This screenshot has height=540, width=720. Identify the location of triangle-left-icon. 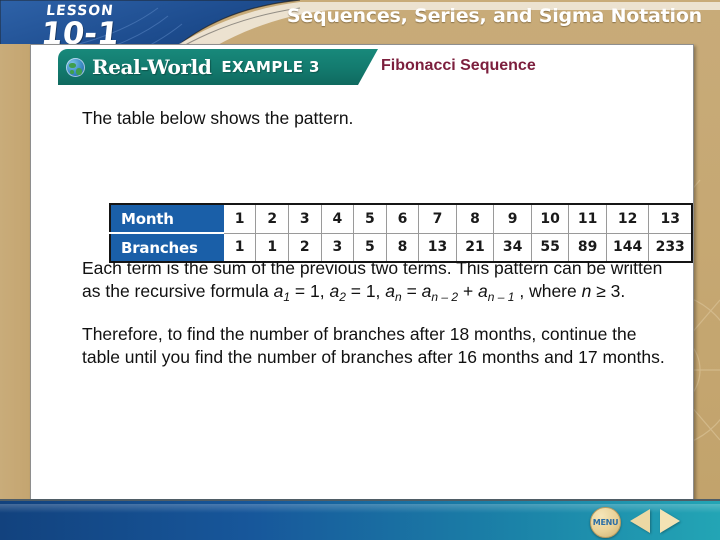
(640, 521).